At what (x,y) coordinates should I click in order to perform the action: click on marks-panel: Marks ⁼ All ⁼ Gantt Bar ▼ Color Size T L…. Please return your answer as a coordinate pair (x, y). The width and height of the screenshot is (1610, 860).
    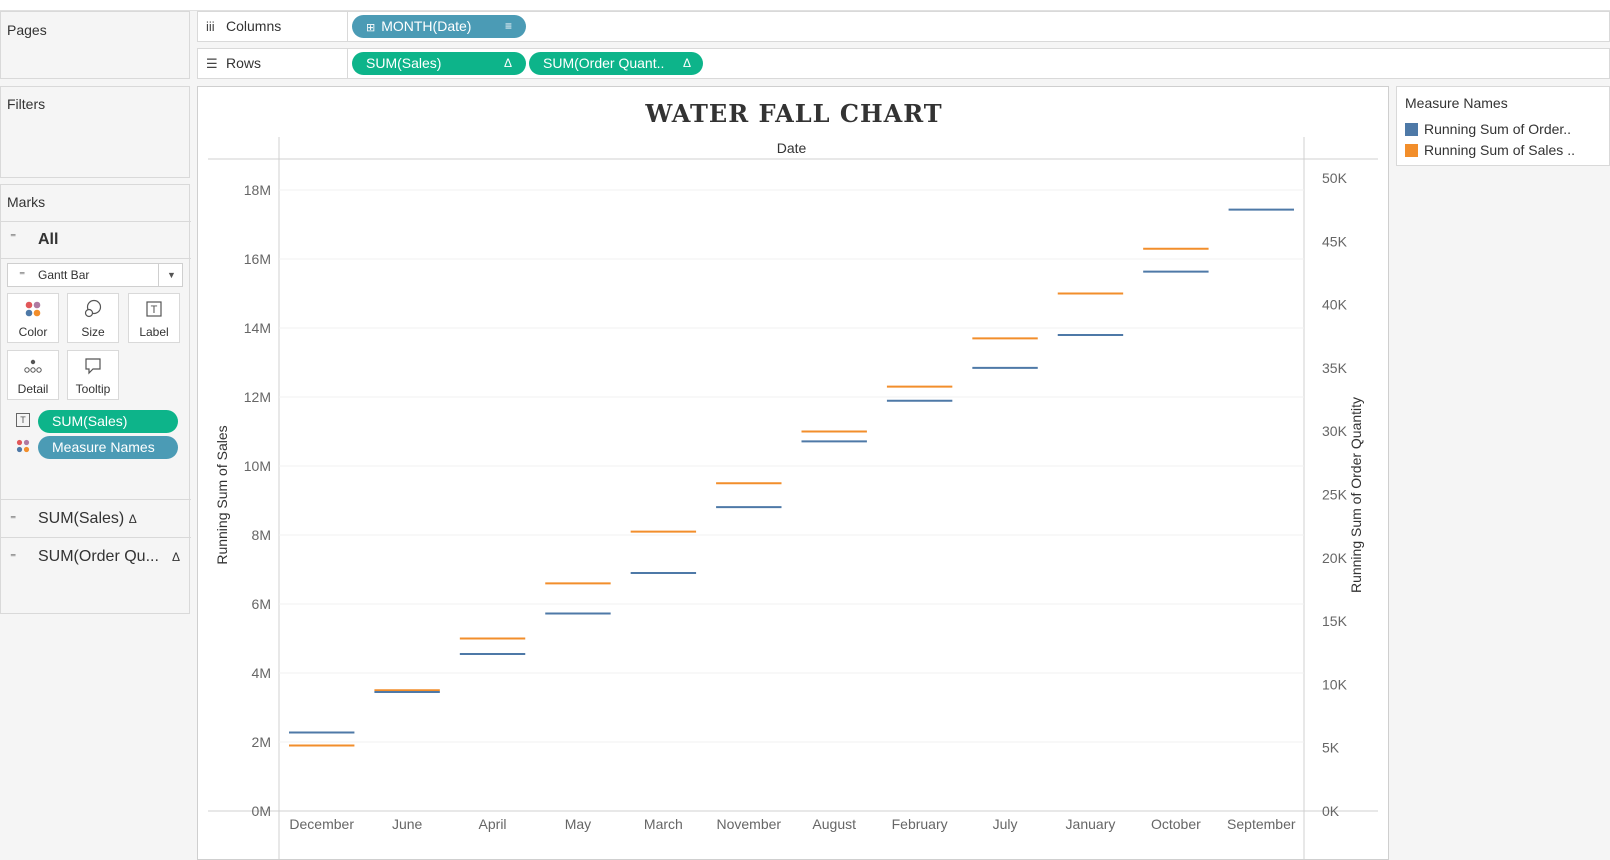
    Looking at the image, I should click on (95, 399).